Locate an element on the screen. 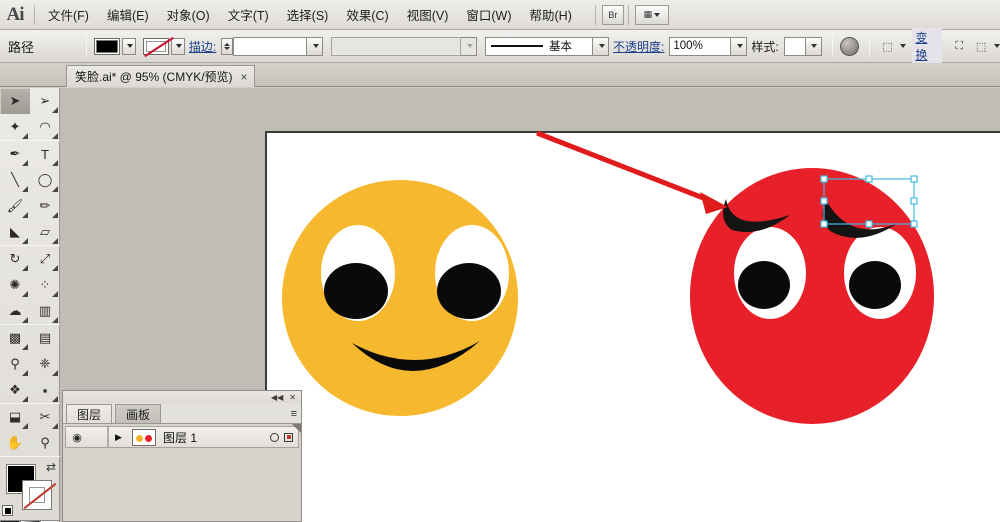 This screenshot has width=1000, height=522. tab-layers: 图层 is located at coordinates (89, 413).